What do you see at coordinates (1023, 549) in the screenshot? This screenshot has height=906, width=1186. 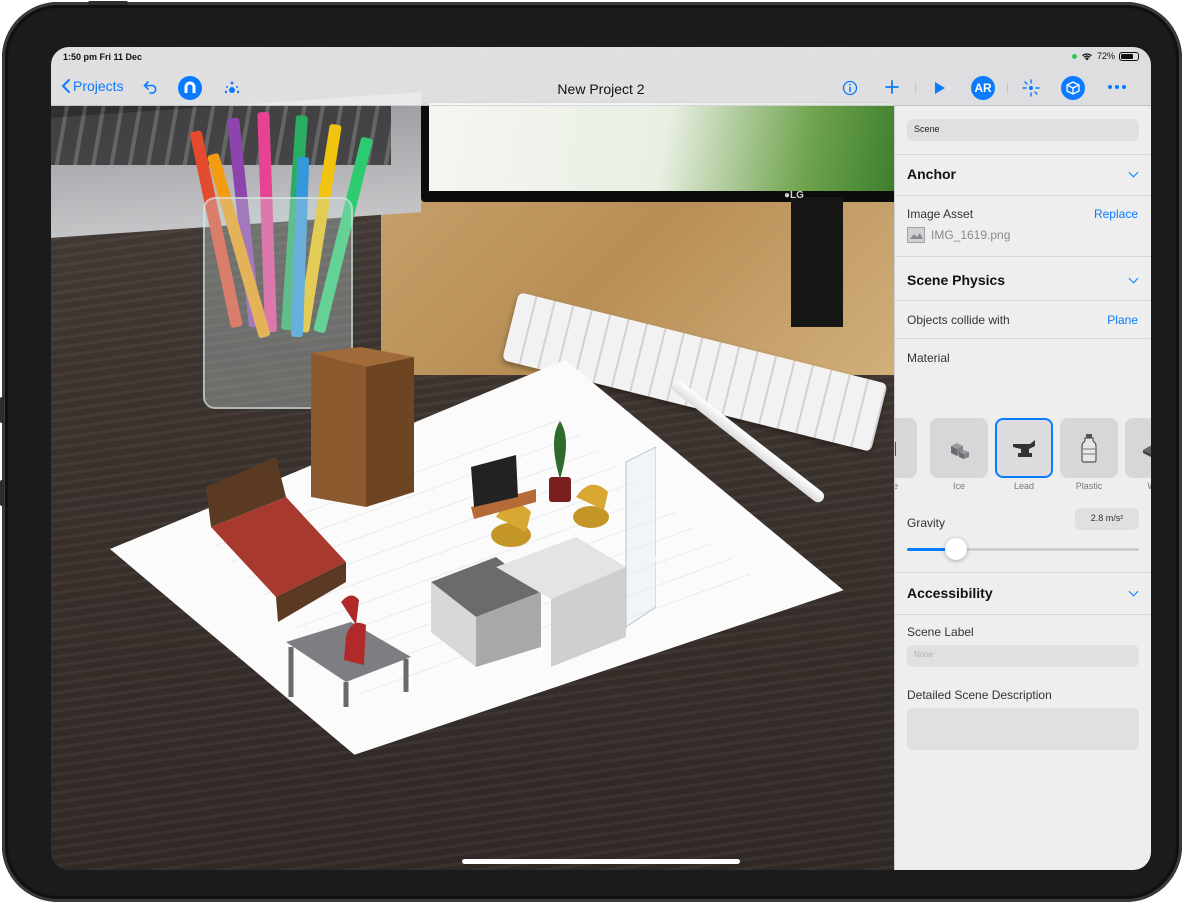 I see `gravity-slider` at bounding box center [1023, 549].